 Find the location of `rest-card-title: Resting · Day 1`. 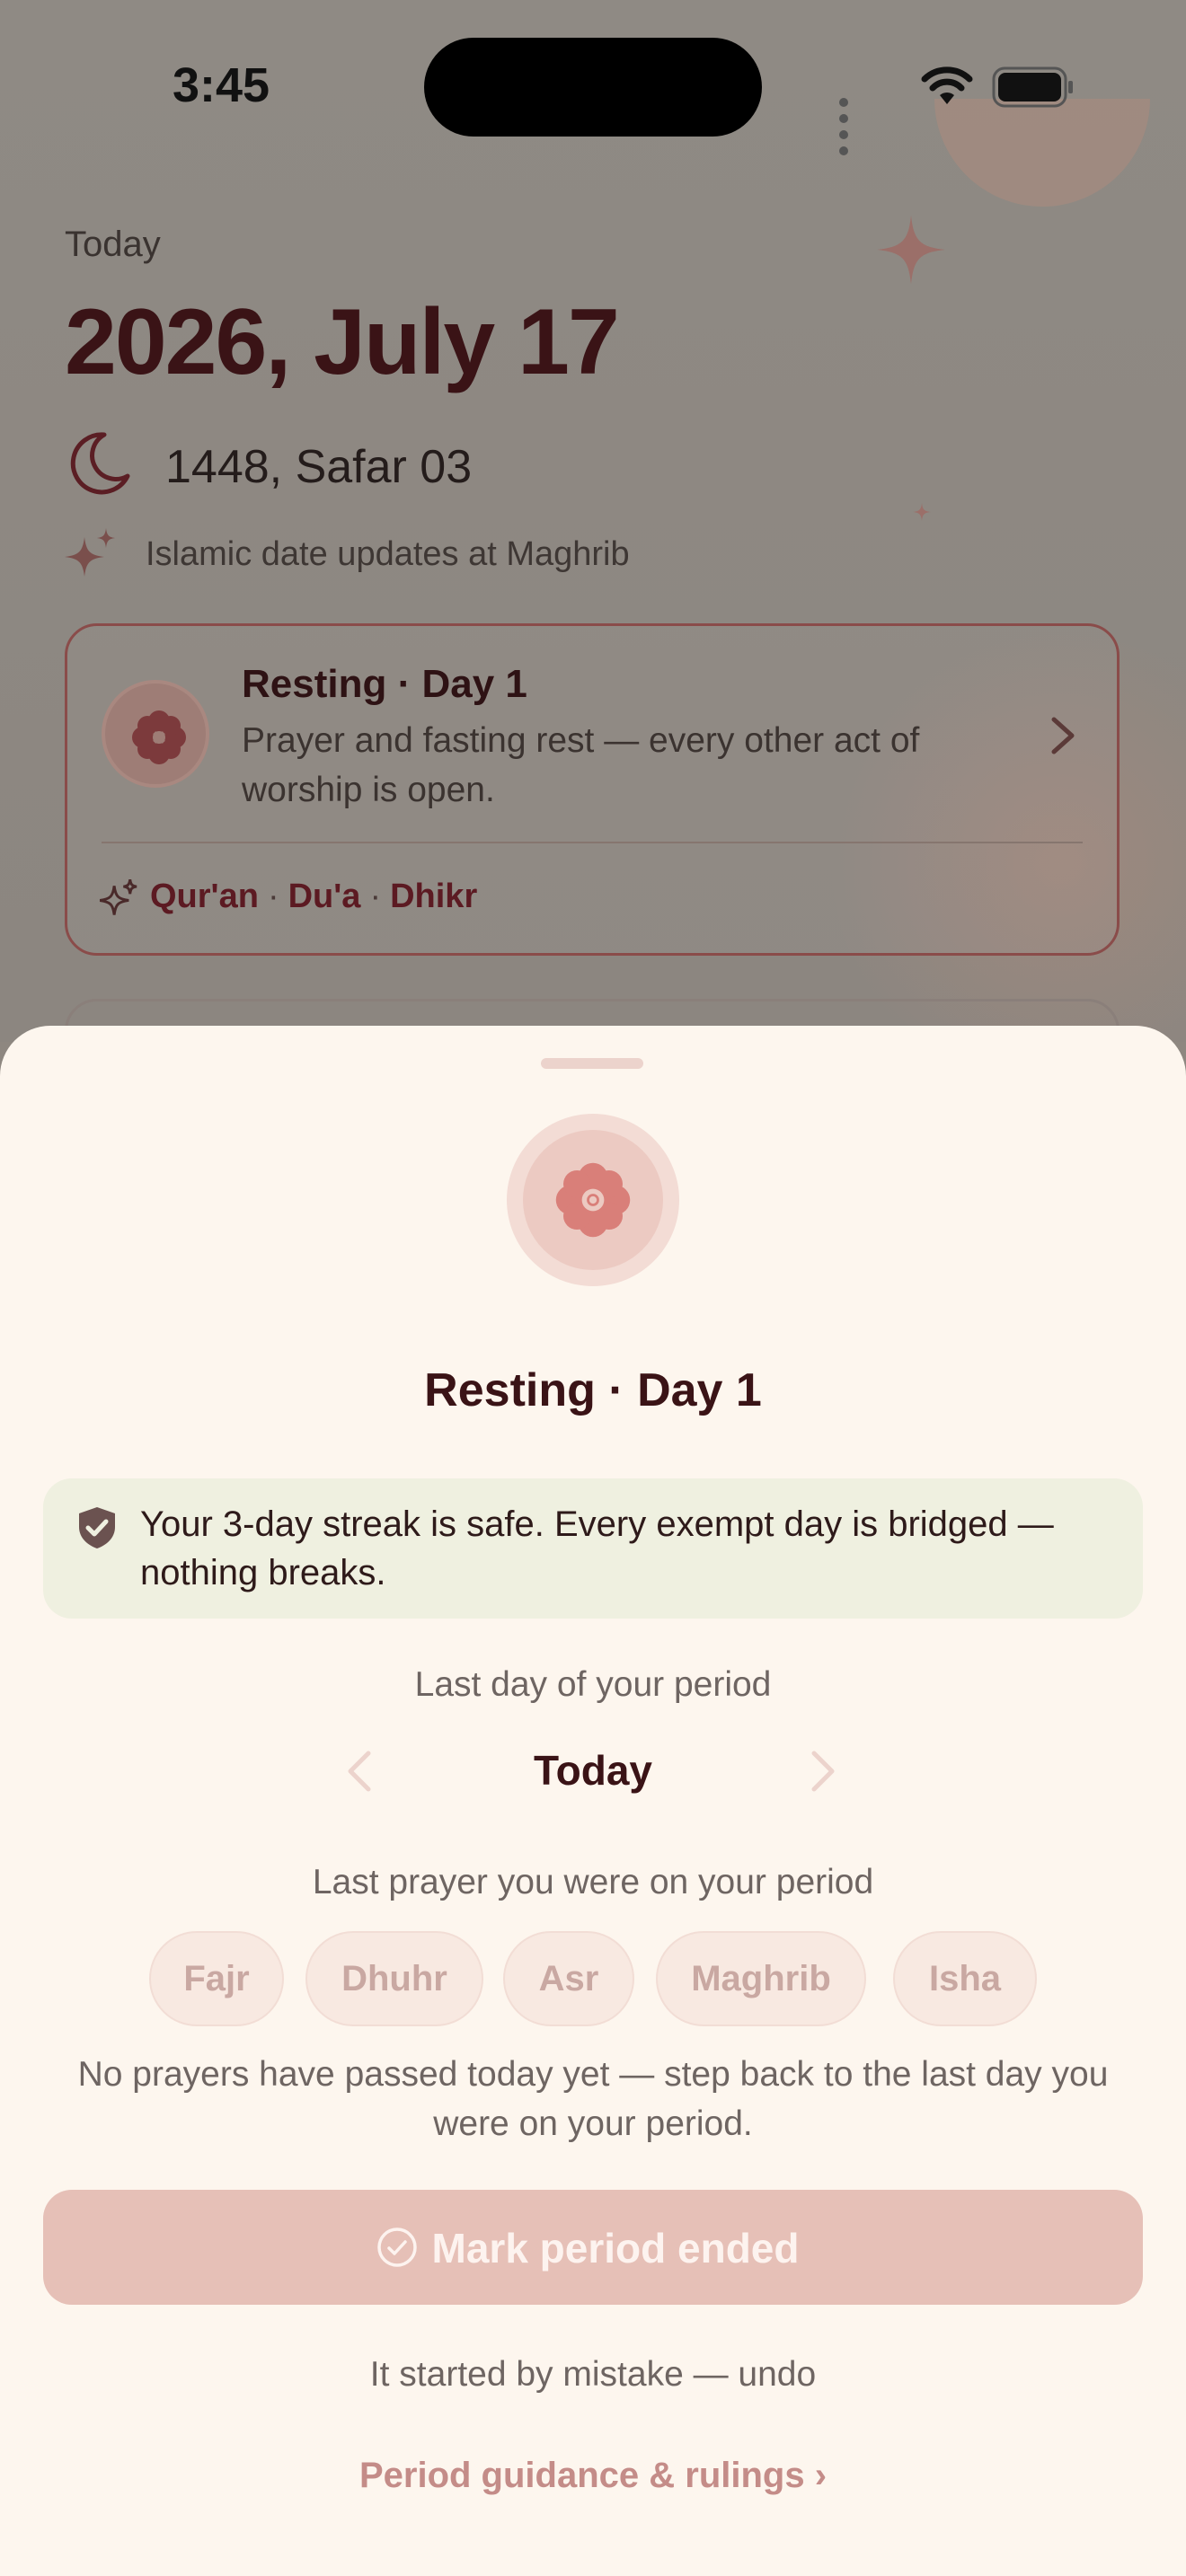

rest-card-title: Resting · Day 1 is located at coordinates (384, 684).